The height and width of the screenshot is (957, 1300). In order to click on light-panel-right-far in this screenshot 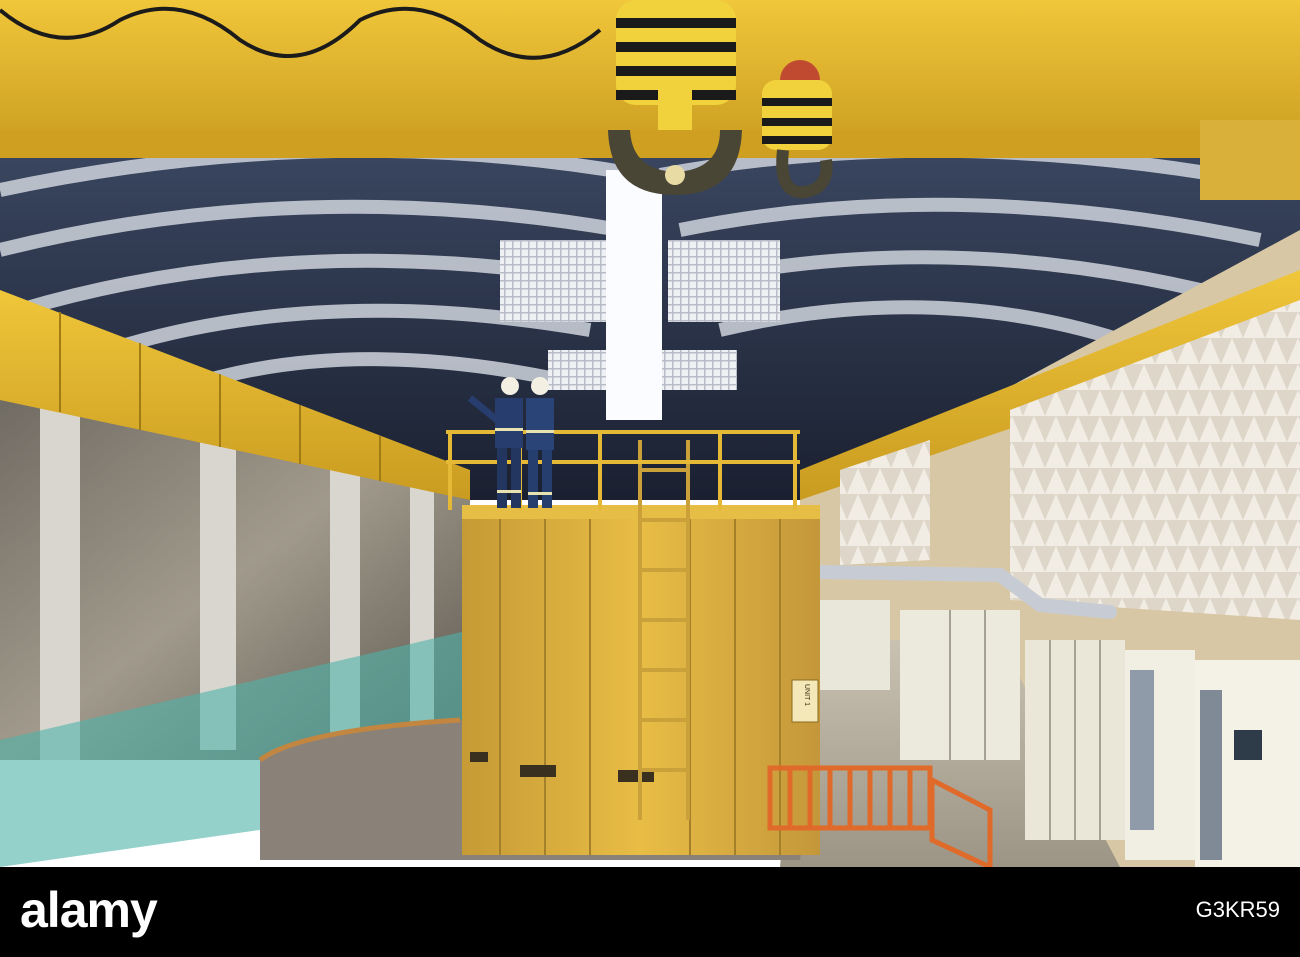, I will do `click(699, 370)`.